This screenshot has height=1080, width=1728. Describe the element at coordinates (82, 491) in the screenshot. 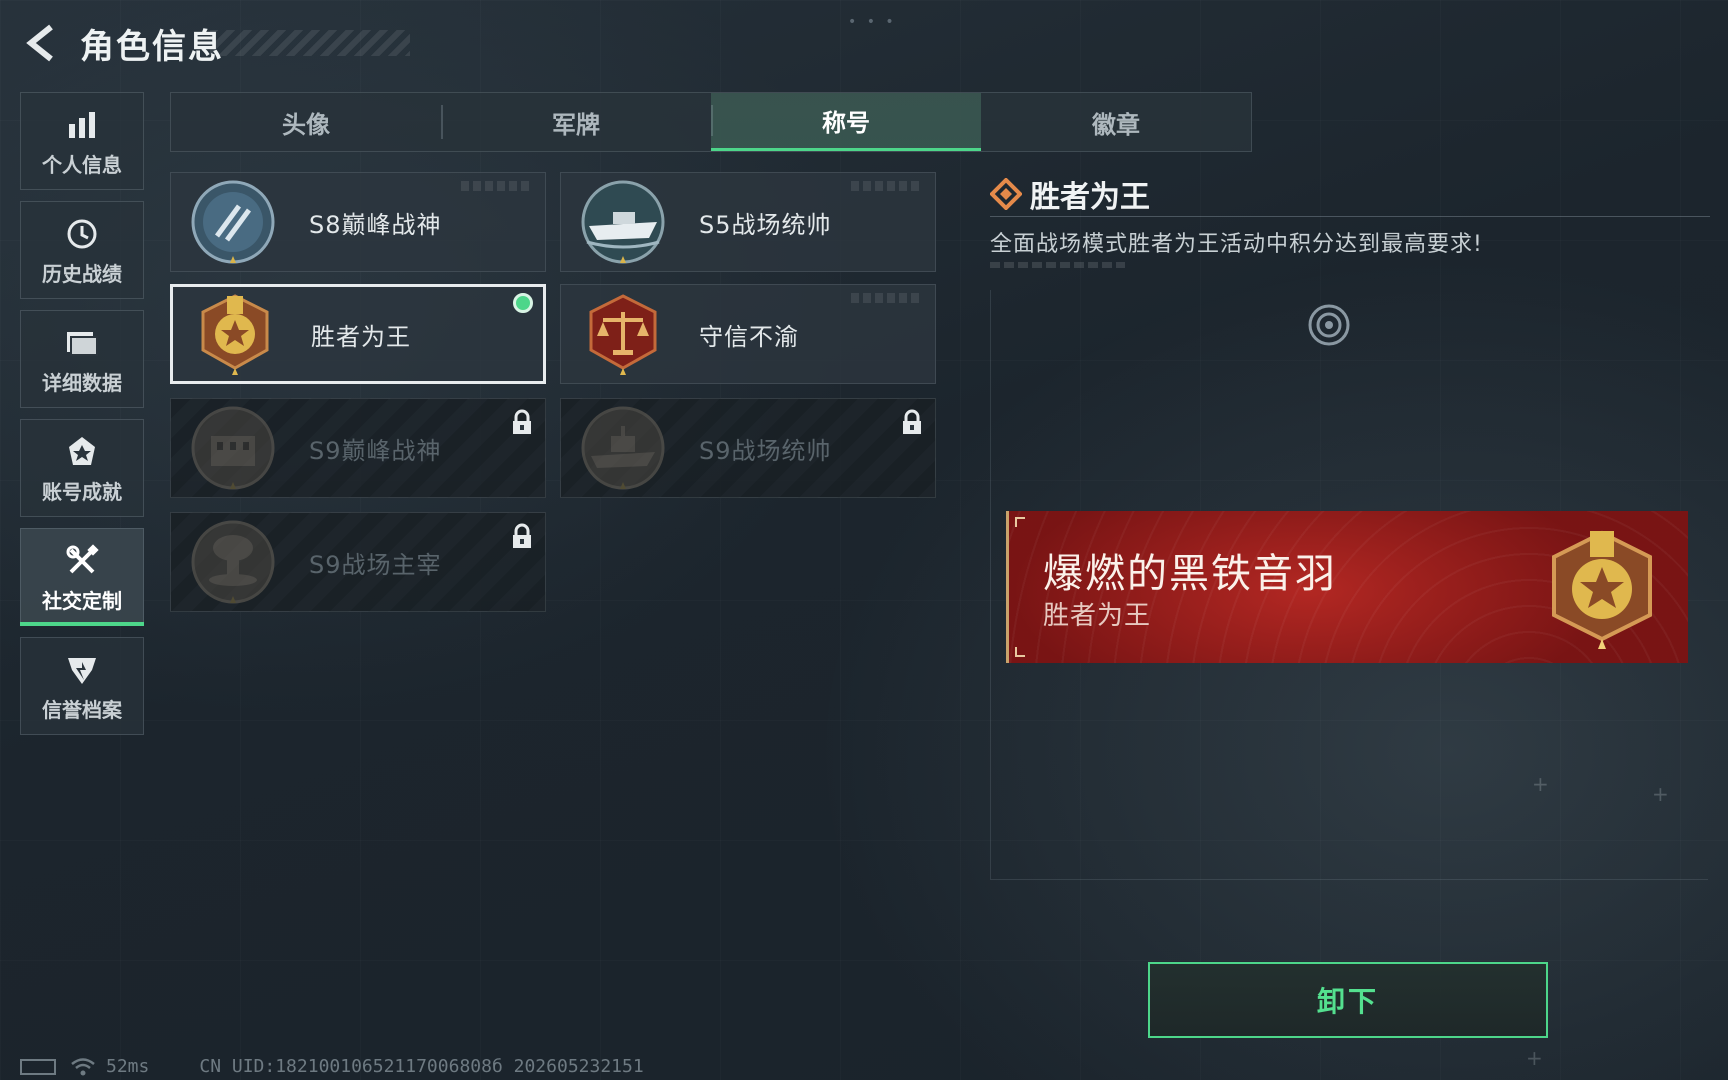

I see `sidebar-item-label: 账号成就` at that location.